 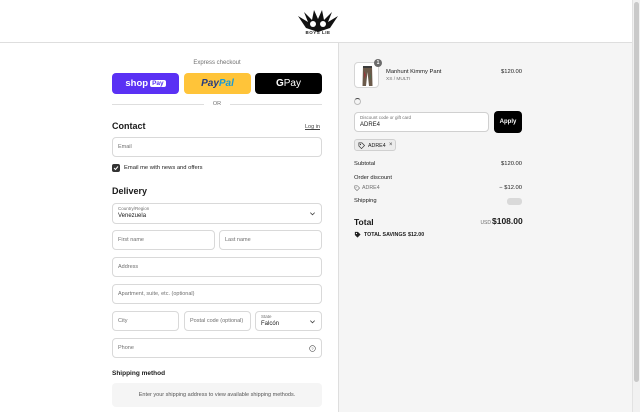 What do you see at coordinates (266, 316) in the screenshot?
I see `state-label: State` at bounding box center [266, 316].